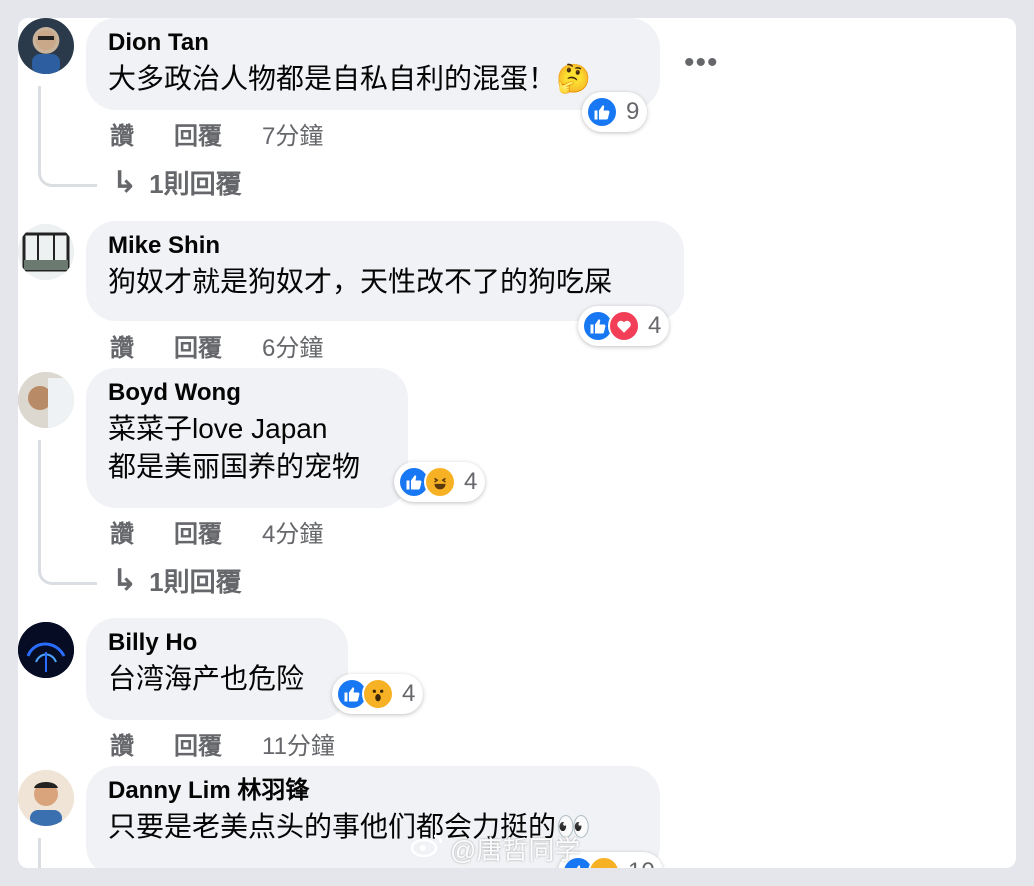  What do you see at coordinates (242, 743) in the screenshot?
I see `comment-actions: 讚 回覆 11分鐘` at bounding box center [242, 743].